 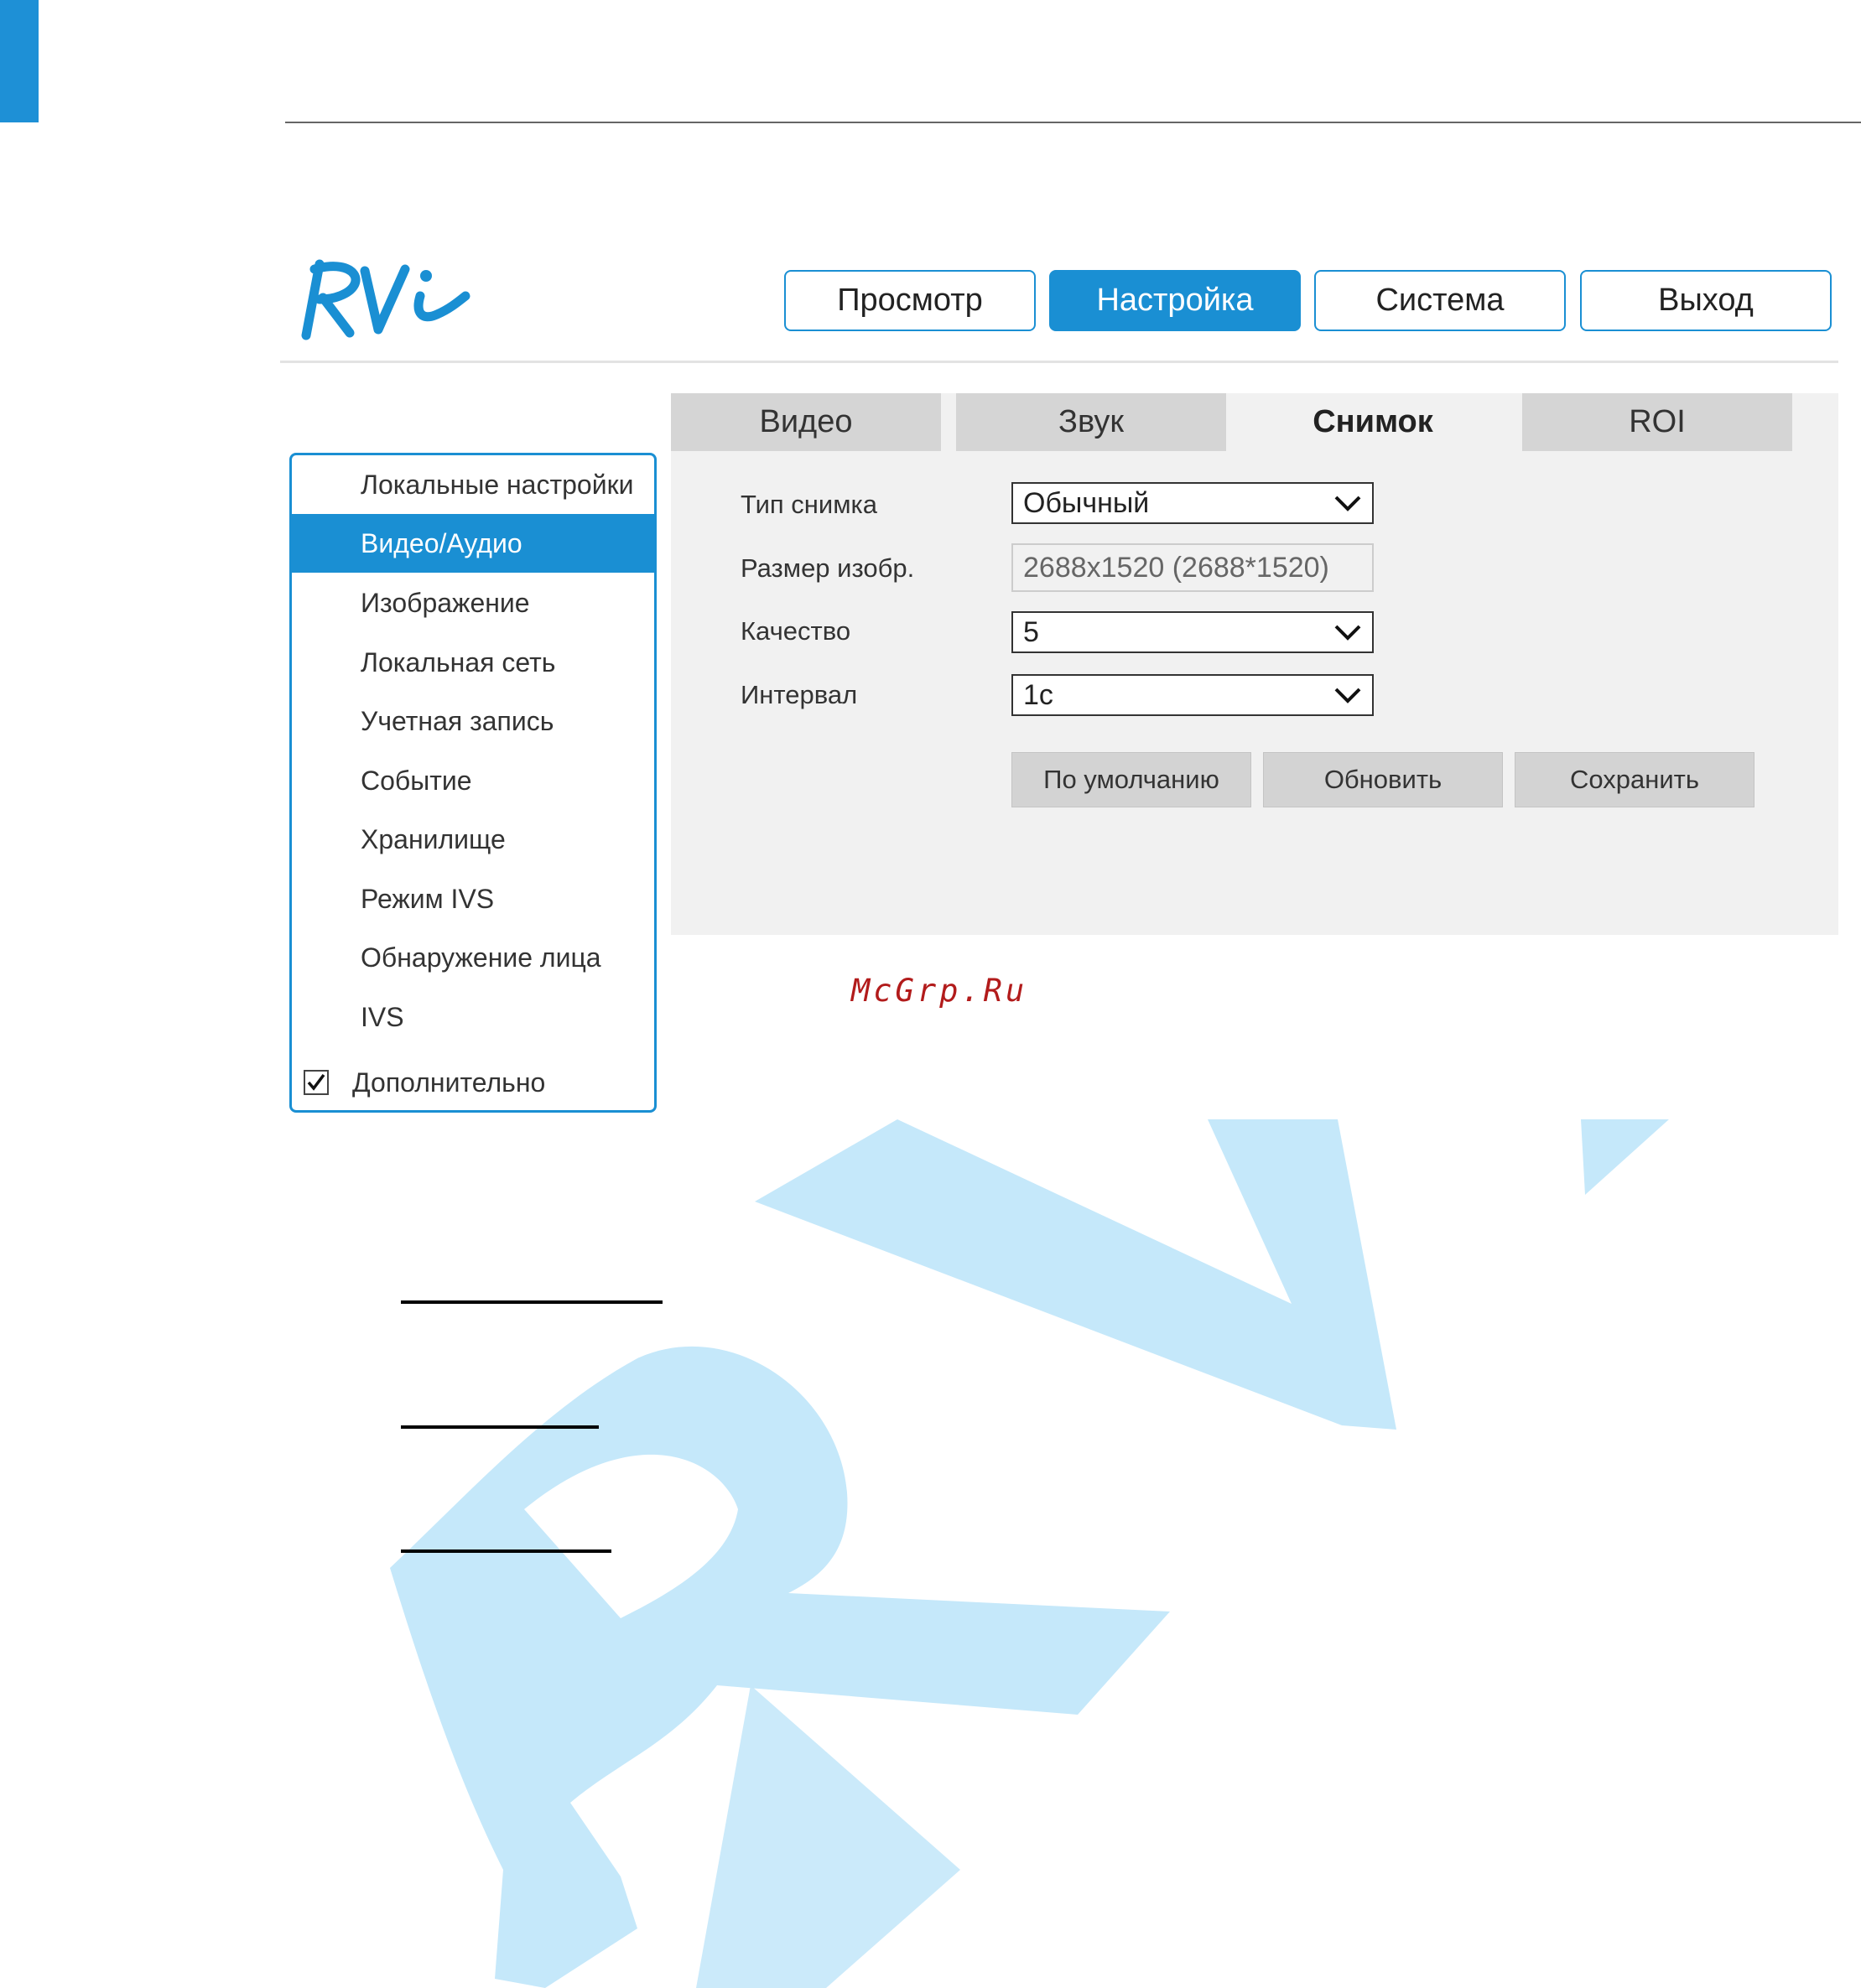 What do you see at coordinates (809, 504) in the screenshot?
I see `snapshot-type-label: Тип снимка` at bounding box center [809, 504].